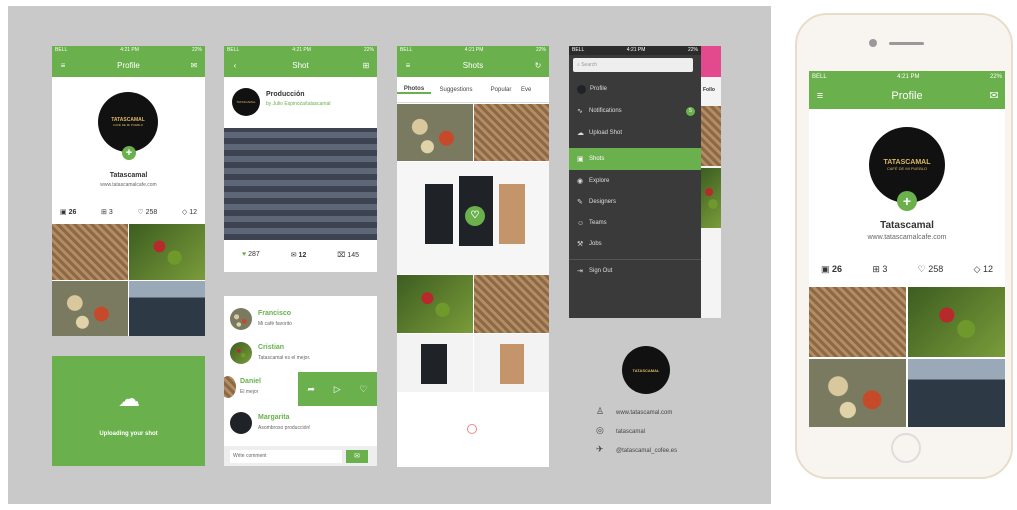  I want to click on tab-events: Eve, so click(535, 90).